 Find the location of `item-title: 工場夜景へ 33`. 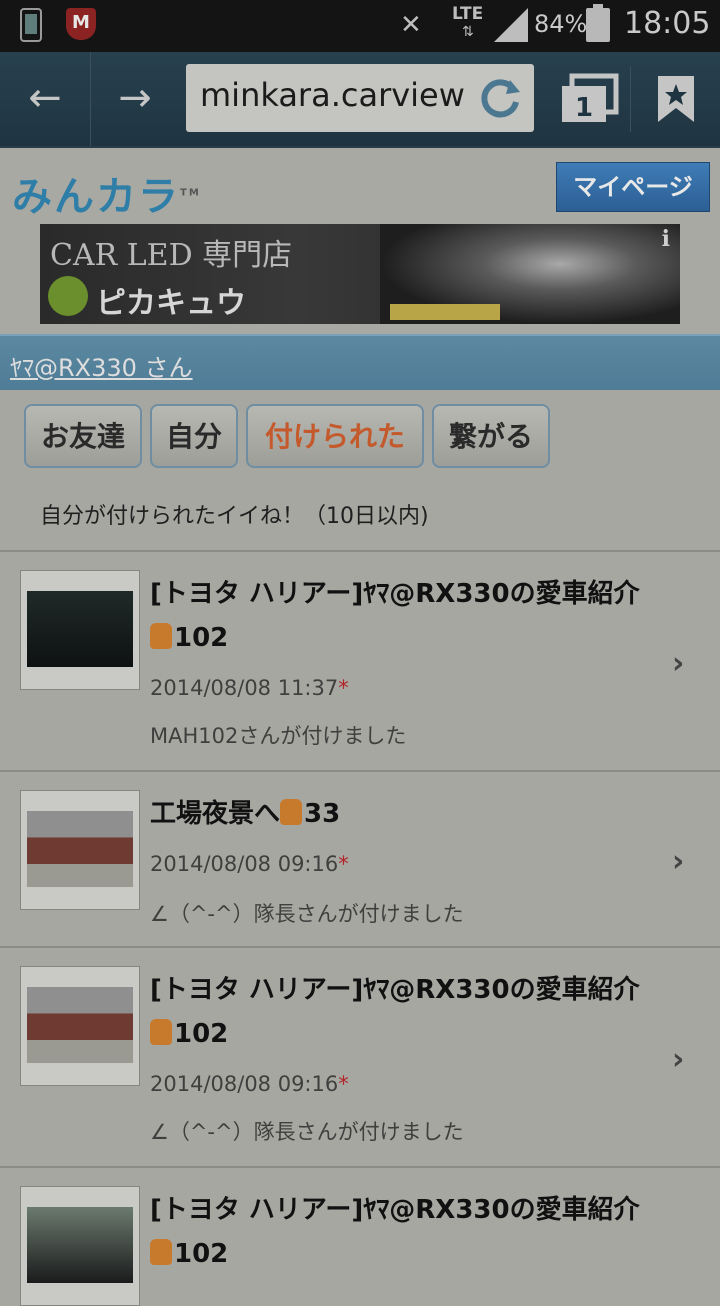

item-title: 工場夜景へ 33 is located at coordinates (245, 814).